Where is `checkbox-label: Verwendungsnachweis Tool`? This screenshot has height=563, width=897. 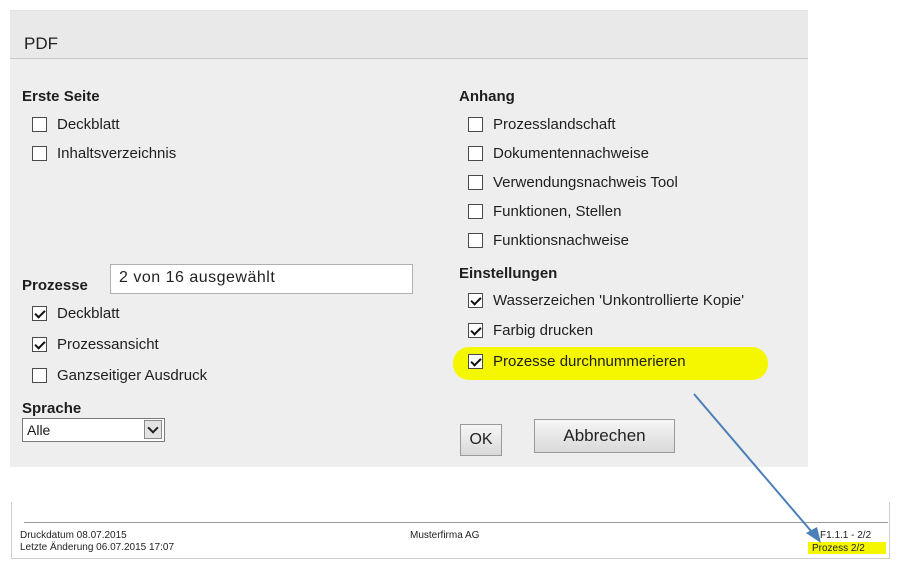 checkbox-label: Verwendungsnachweis Tool is located at coordinates (585, 182).